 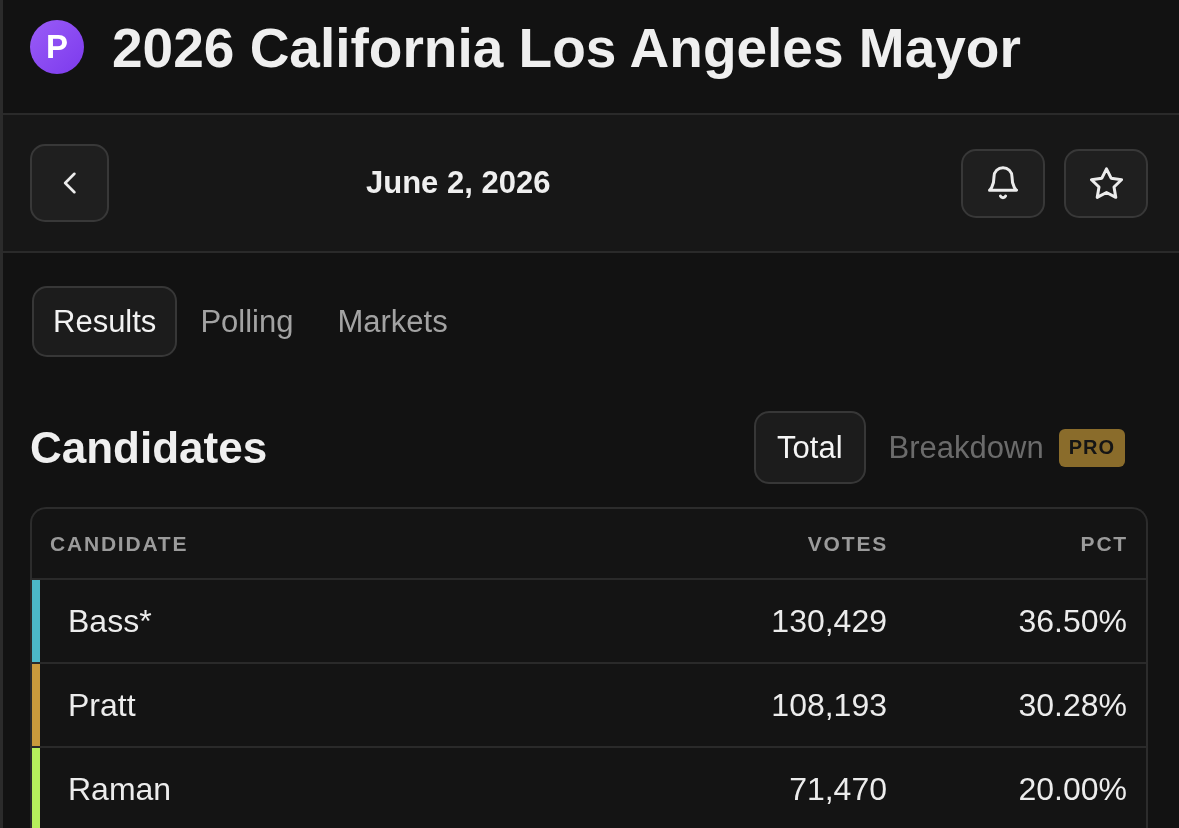 What do you see at coordinates (105, 321) in the screenshot?
I see `tab: Results` at bounding box center [105, 321].